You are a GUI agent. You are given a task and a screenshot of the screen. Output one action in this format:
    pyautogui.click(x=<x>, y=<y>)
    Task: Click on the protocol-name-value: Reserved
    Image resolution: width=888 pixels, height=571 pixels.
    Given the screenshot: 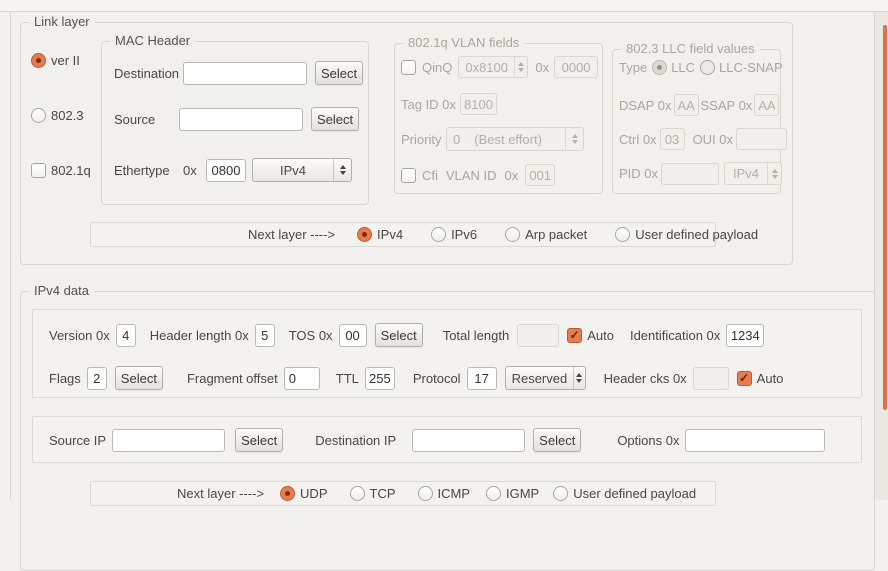 What is the action you would take?
    pyautogui.click(x=539, y=378)
    